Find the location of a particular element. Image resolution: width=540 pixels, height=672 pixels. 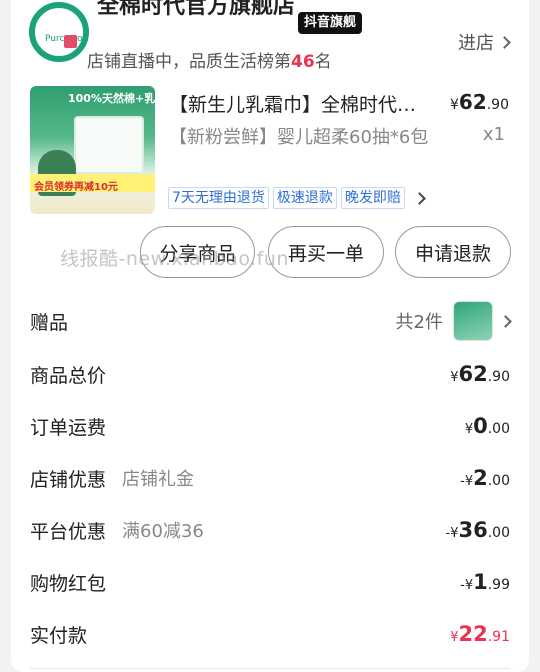

store-status: 店铺直播中，品质生活榜第46名 is located at coordinates (209, 59).